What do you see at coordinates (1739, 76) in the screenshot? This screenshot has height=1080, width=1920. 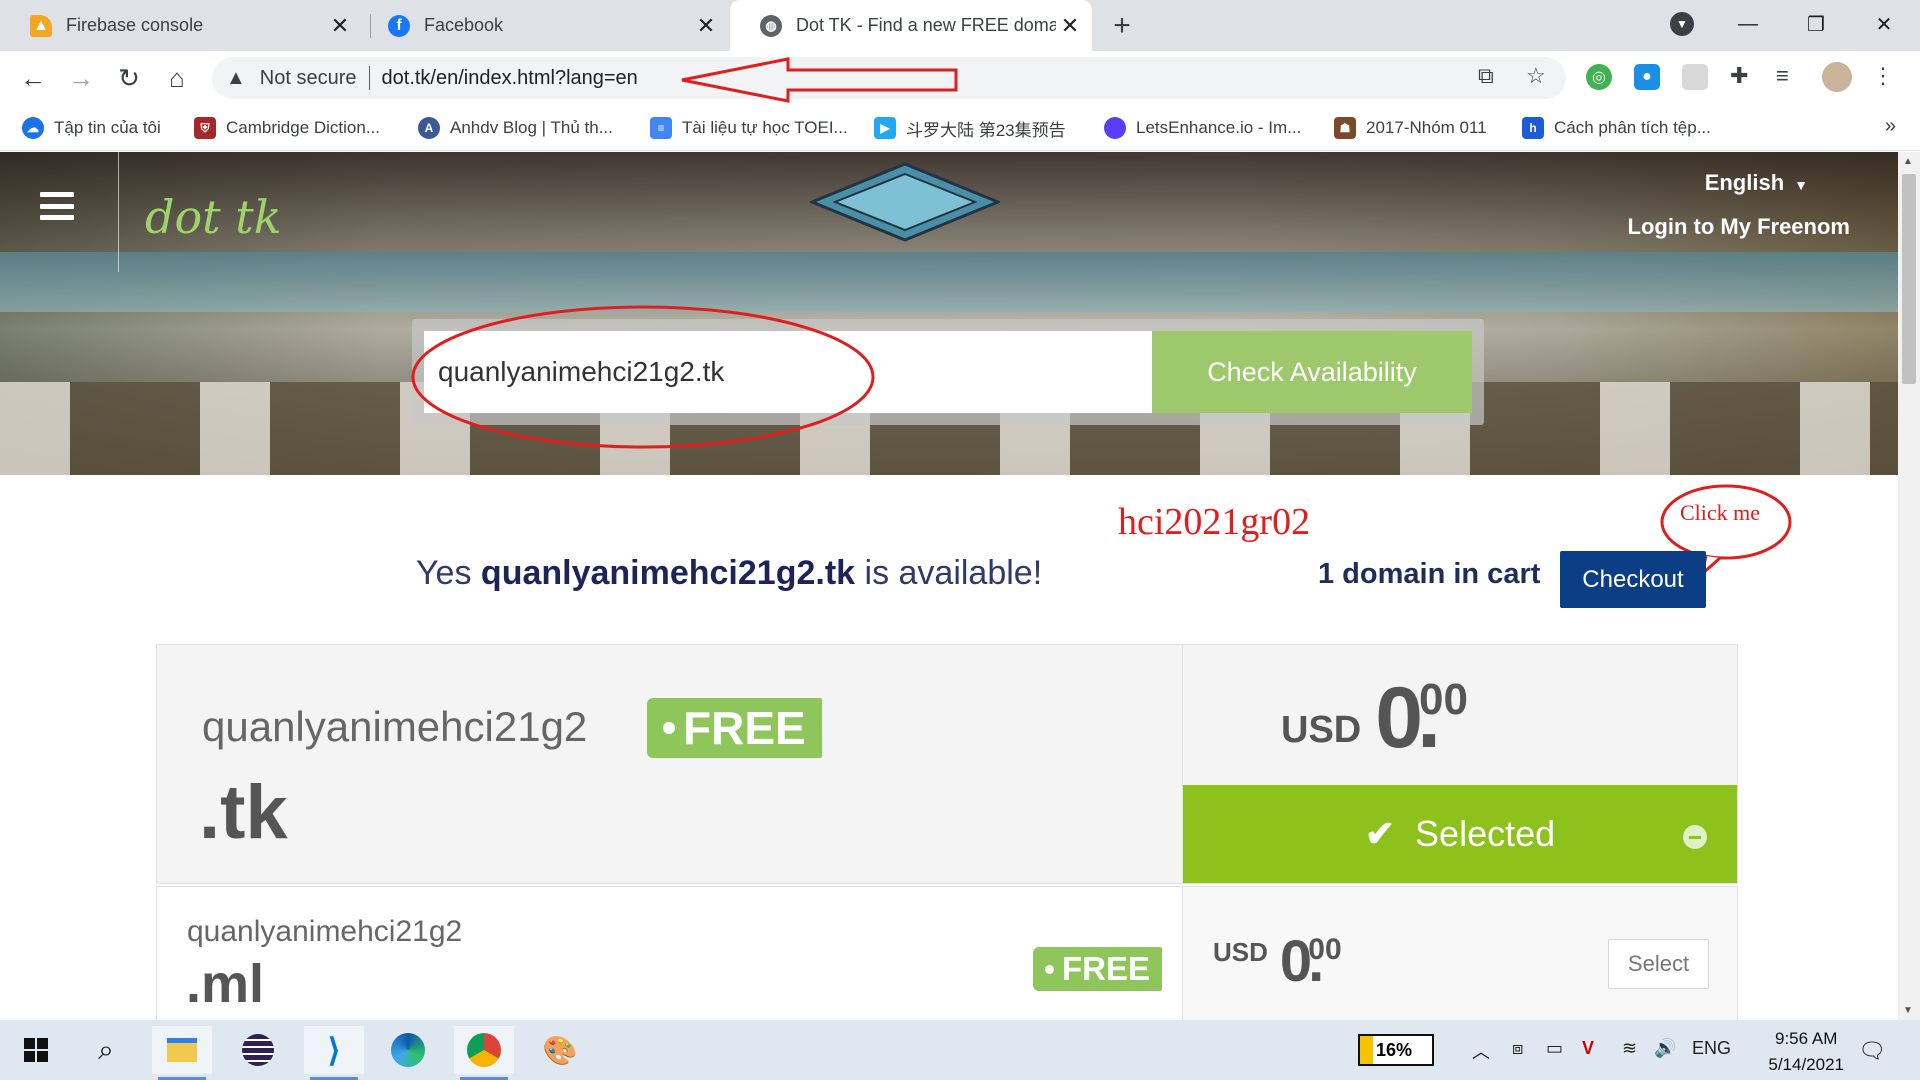 I see `extensions-puzzle-icon: ✚` at bounding box center [1739, 76].